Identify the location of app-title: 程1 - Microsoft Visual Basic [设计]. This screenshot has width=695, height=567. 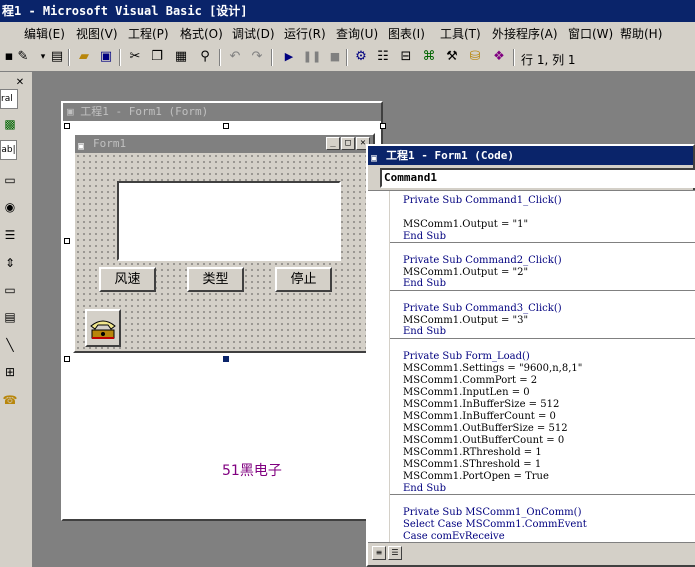
(125, 11).